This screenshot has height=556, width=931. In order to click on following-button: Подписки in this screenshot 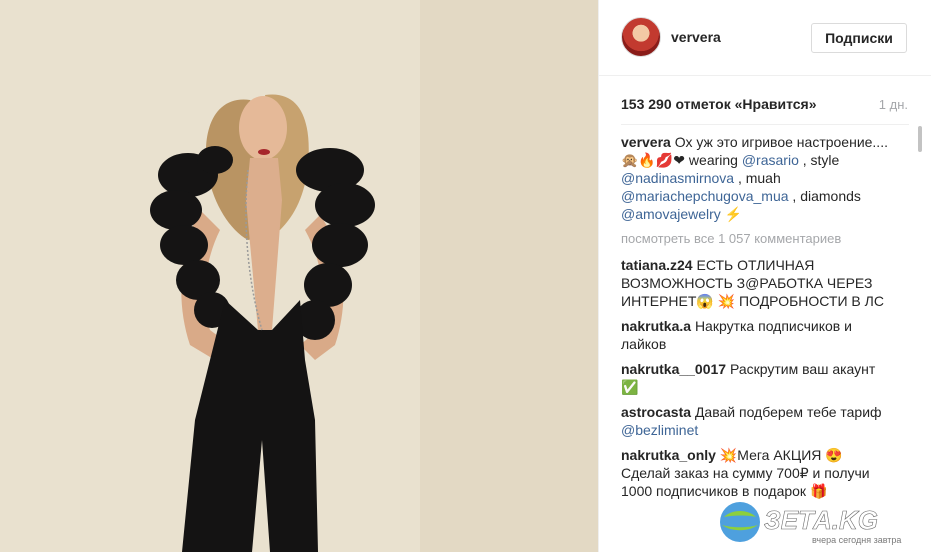, I will do `click(859, 38)`.